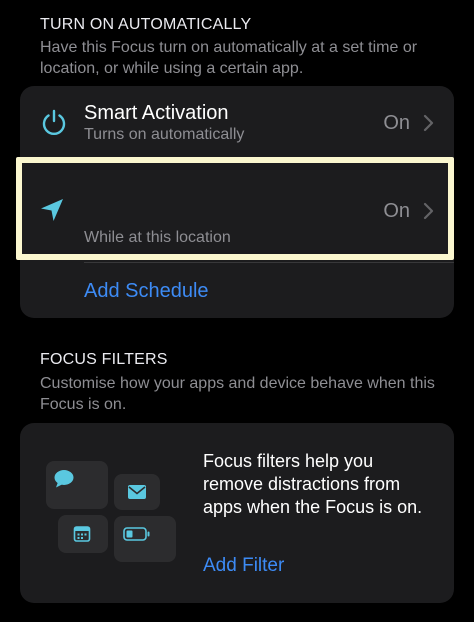 The height and width of the screenshot is (622, 474). Describe the element at coordinates (156, 113) in the screenshot. I see `smart-activation-title: Smart Activation` at that location.